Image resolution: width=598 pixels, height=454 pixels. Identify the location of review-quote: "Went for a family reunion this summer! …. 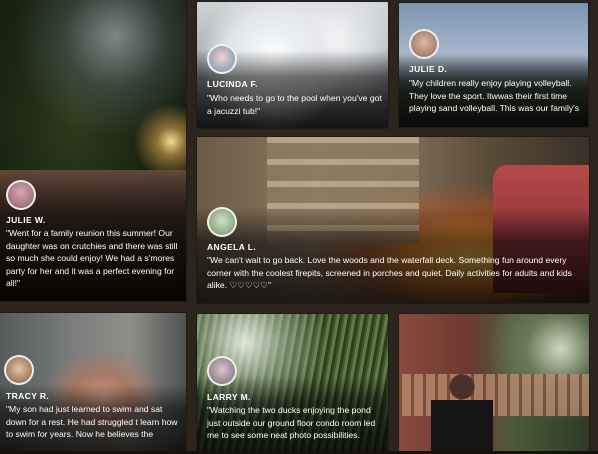
(92, 258).